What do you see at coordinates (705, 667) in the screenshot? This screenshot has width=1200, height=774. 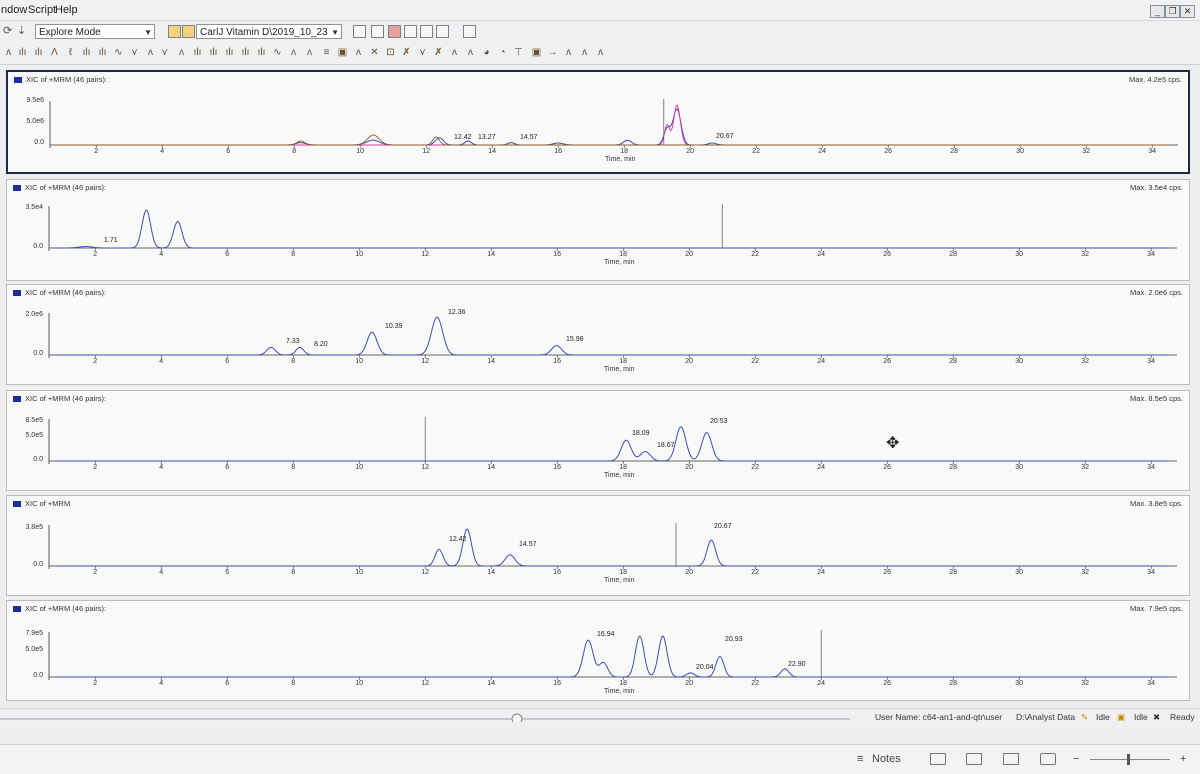 I see `peak-label: 20.04` at bounding box center [705, 667].